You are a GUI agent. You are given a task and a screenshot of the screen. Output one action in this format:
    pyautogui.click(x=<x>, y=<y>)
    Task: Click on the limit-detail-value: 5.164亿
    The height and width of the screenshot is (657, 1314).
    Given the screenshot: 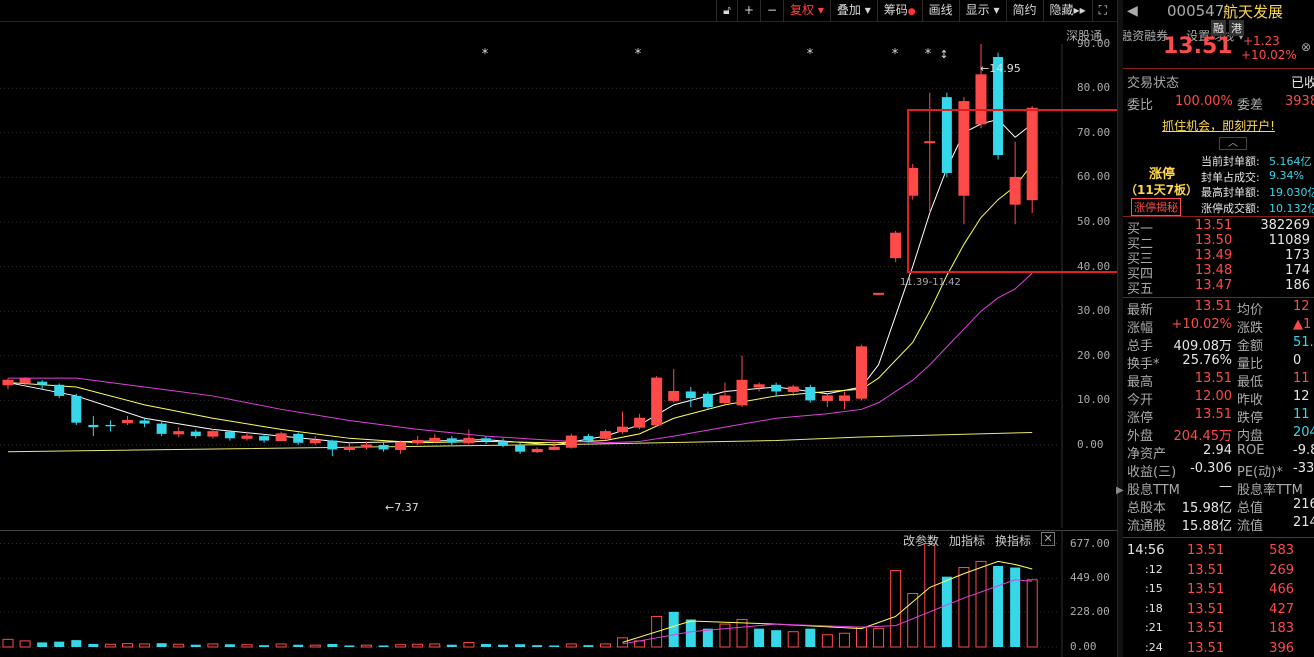 What is the action you would take?
    pyautogui.click(x=1290, y=161)
    